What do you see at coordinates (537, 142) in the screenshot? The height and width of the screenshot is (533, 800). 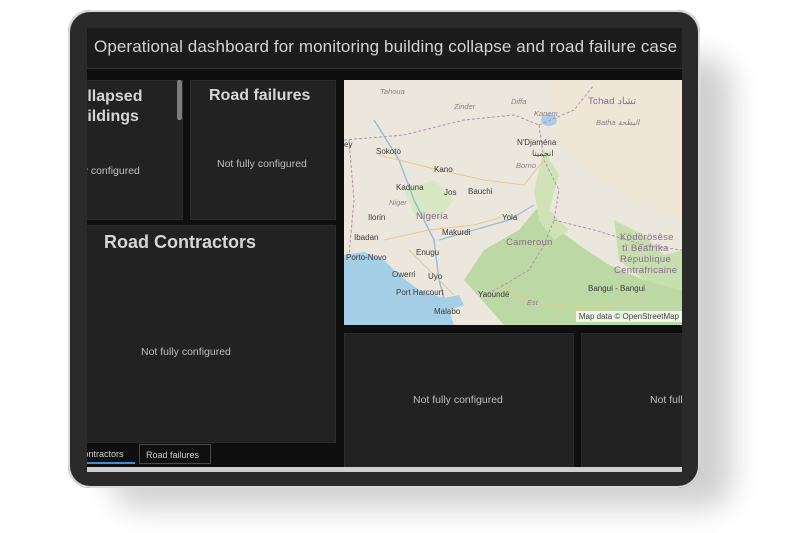 I see `map-label-ndjamena: N'Djaména` at bounding box center [537, 142].